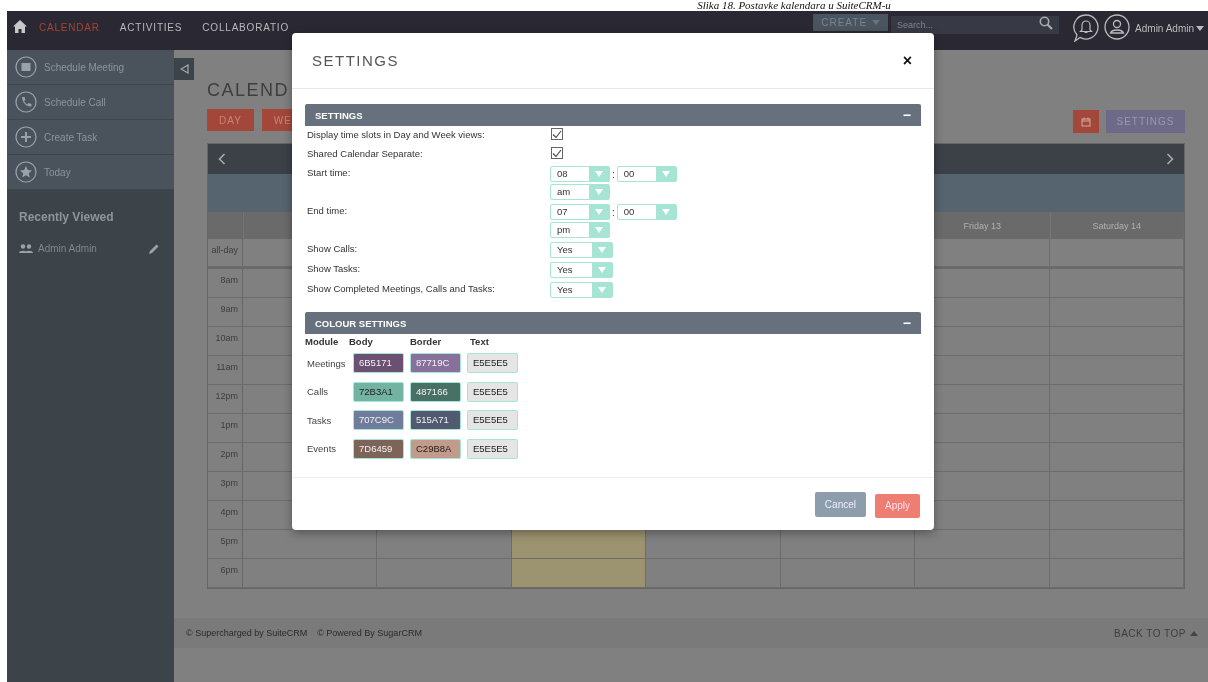 The image size is (1208, 682). I want to click on search-icon, so click(1046, 23).